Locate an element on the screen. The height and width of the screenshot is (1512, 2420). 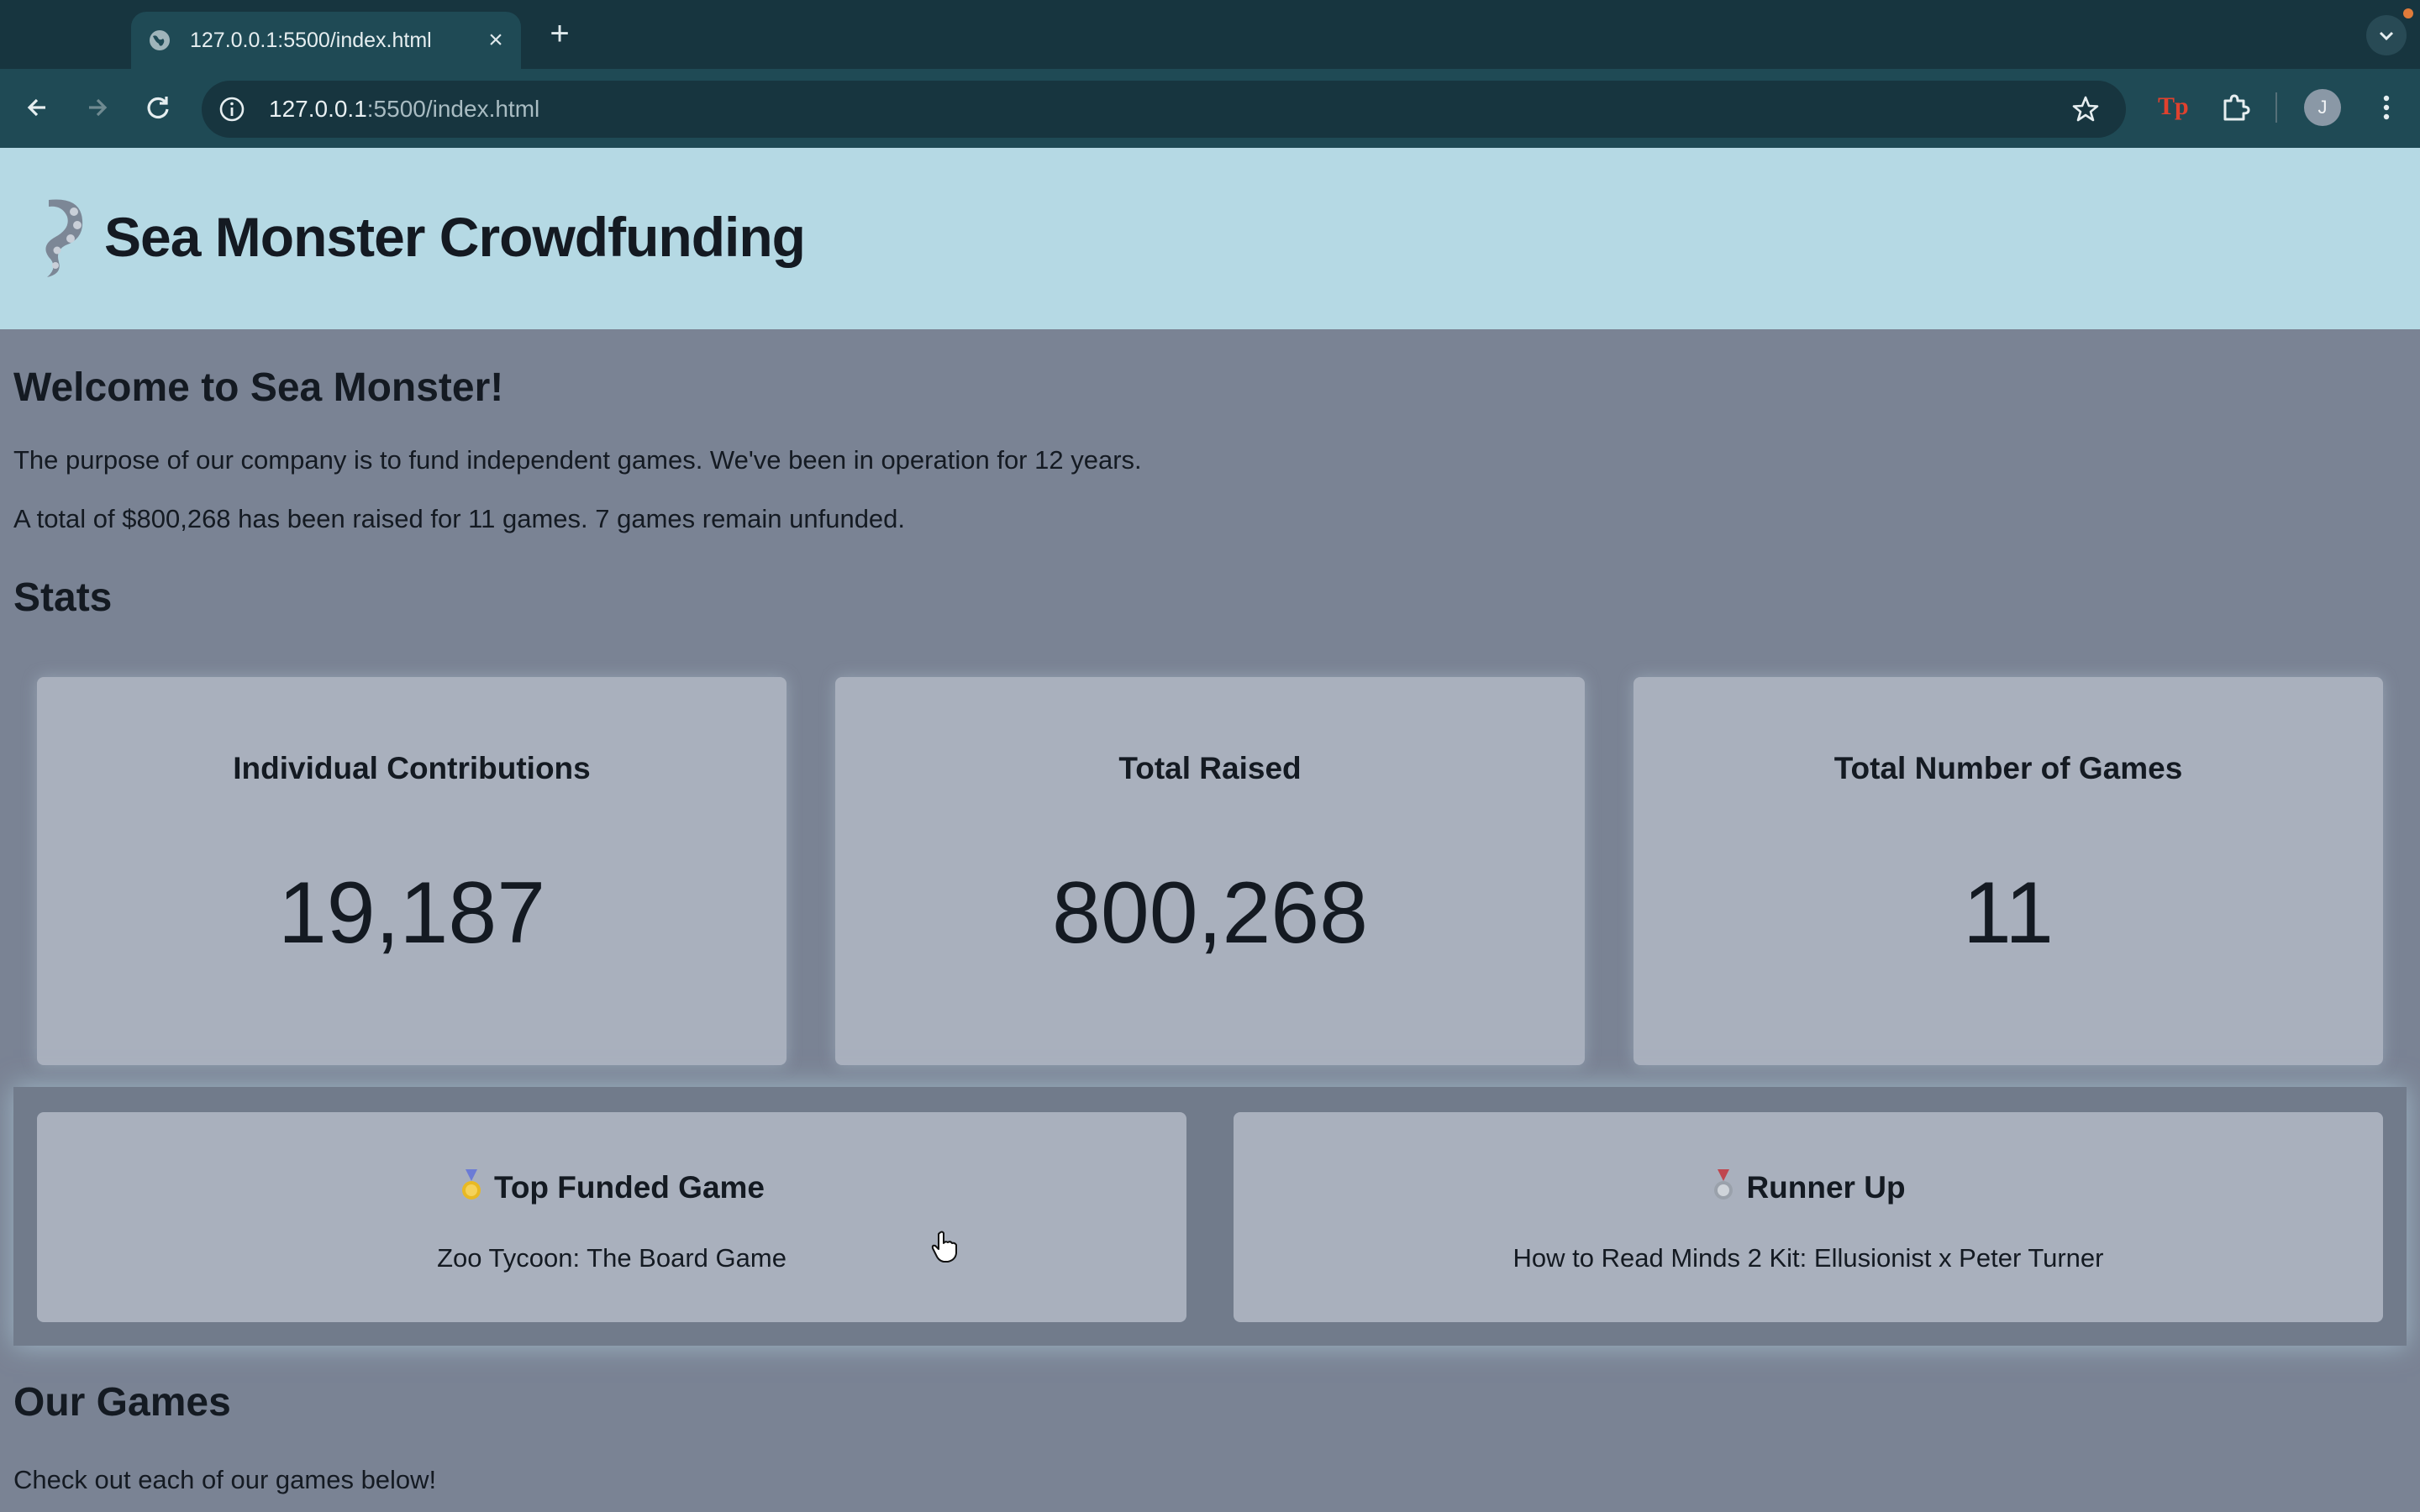
silver-medal-icon is located at coordinates (1724, 1184).